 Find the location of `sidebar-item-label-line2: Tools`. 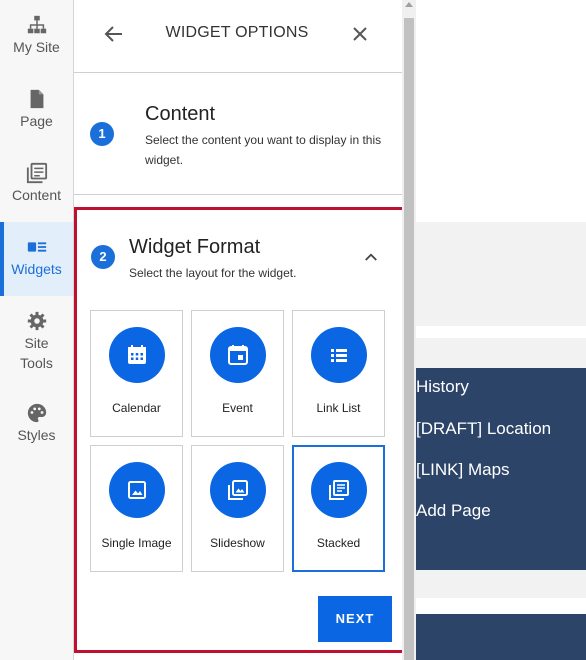

sidebar-item-label-line2: Tools is located at coordinates (36, 363).